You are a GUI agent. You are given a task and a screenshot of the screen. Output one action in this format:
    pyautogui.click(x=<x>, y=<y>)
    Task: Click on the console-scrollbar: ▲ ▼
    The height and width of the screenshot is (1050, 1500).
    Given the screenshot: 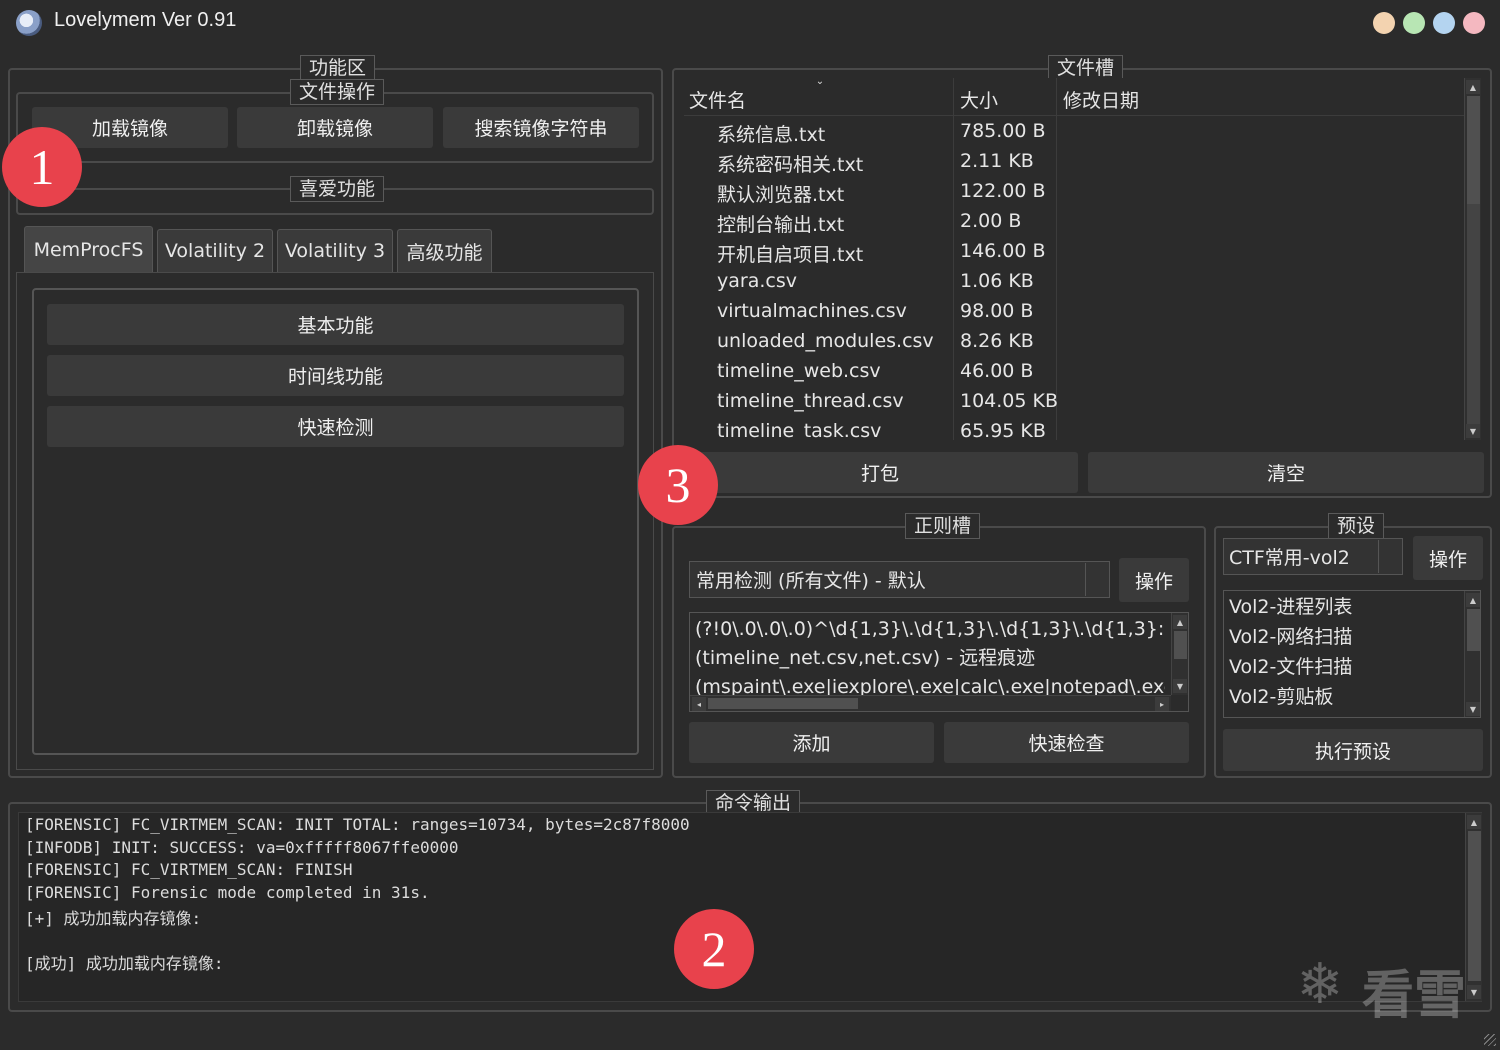 What is the action you would take?
    pyautogui.click(x=1473, y=907)
    